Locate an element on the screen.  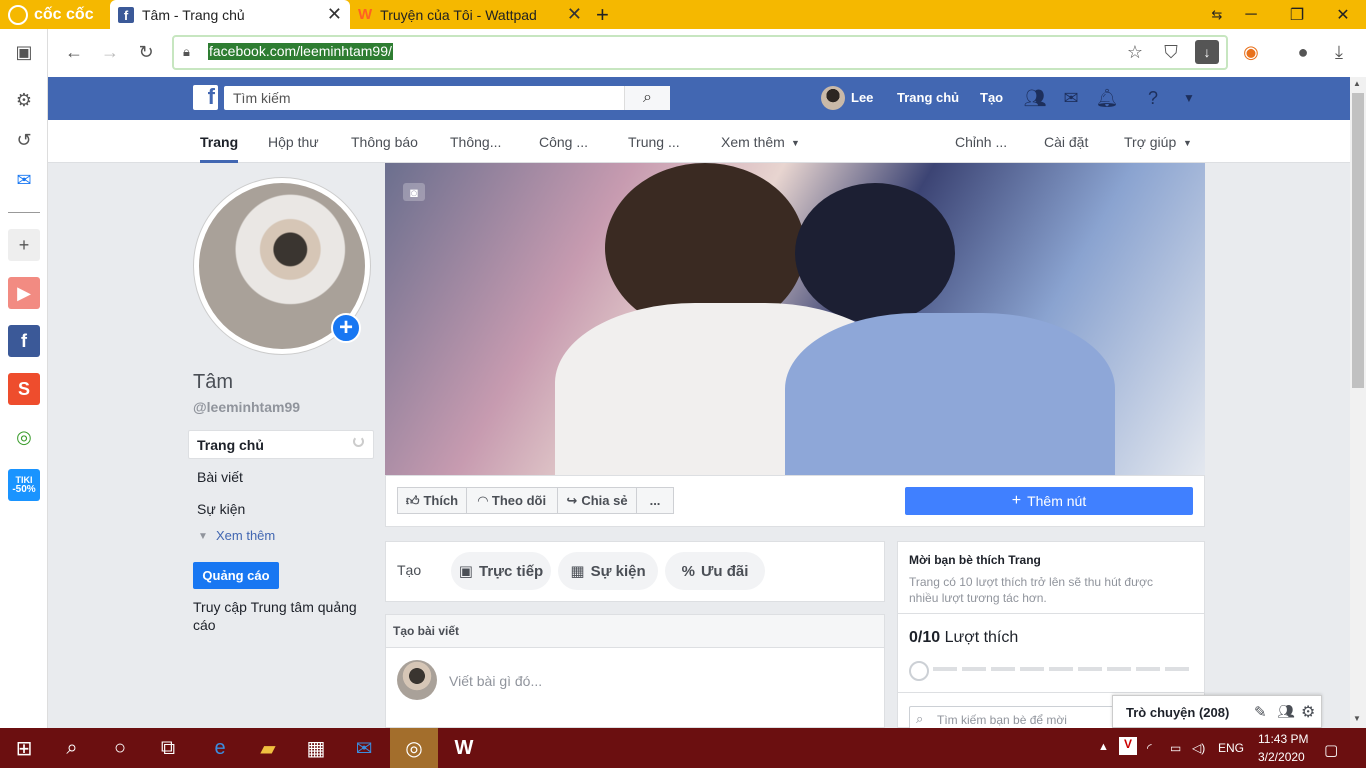
add-photo-icon: + is located at coordinates (346, 328).